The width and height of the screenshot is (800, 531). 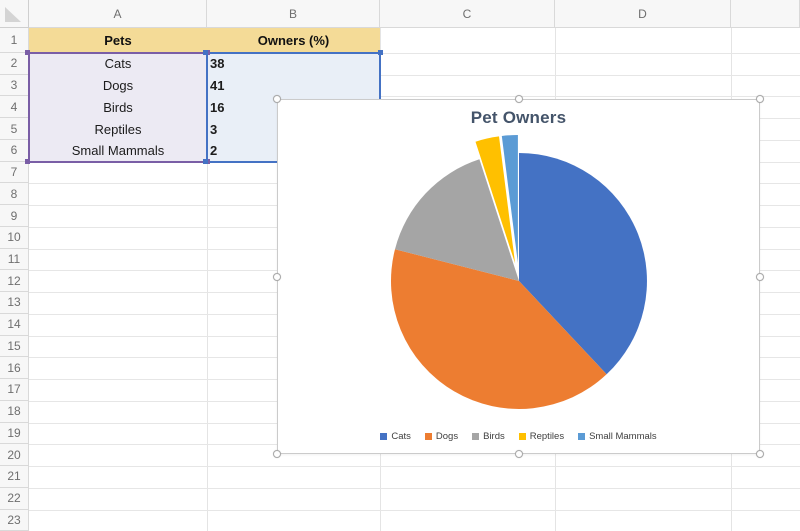 What do you see at coordinates (14, 259) in the screenshot?
I see `row-header-11: 11` at bounding box center [14, 259].